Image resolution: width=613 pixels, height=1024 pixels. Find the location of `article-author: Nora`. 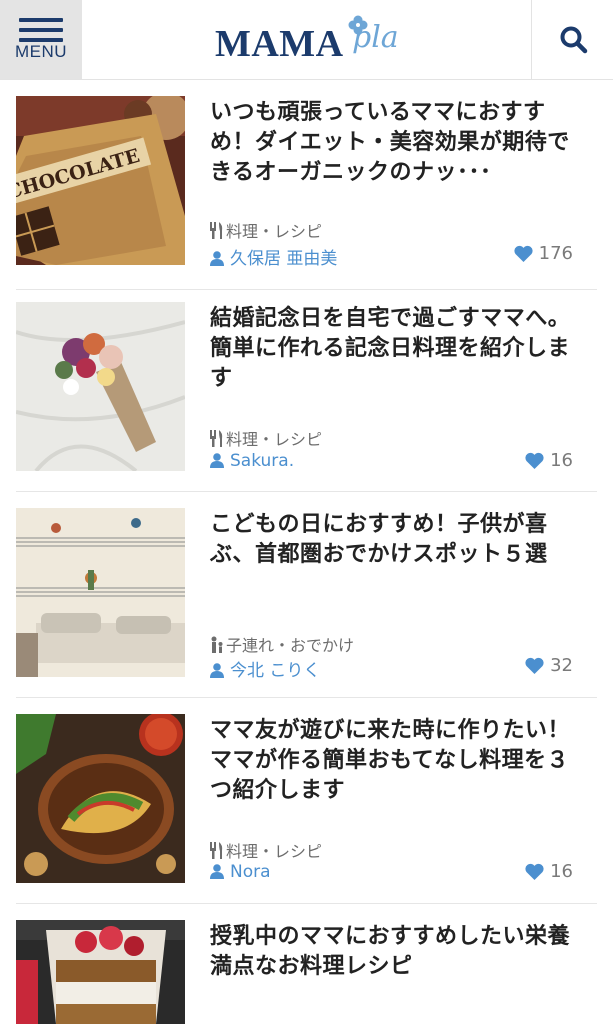

article-author: Nora is located at coordinates (240, 872).